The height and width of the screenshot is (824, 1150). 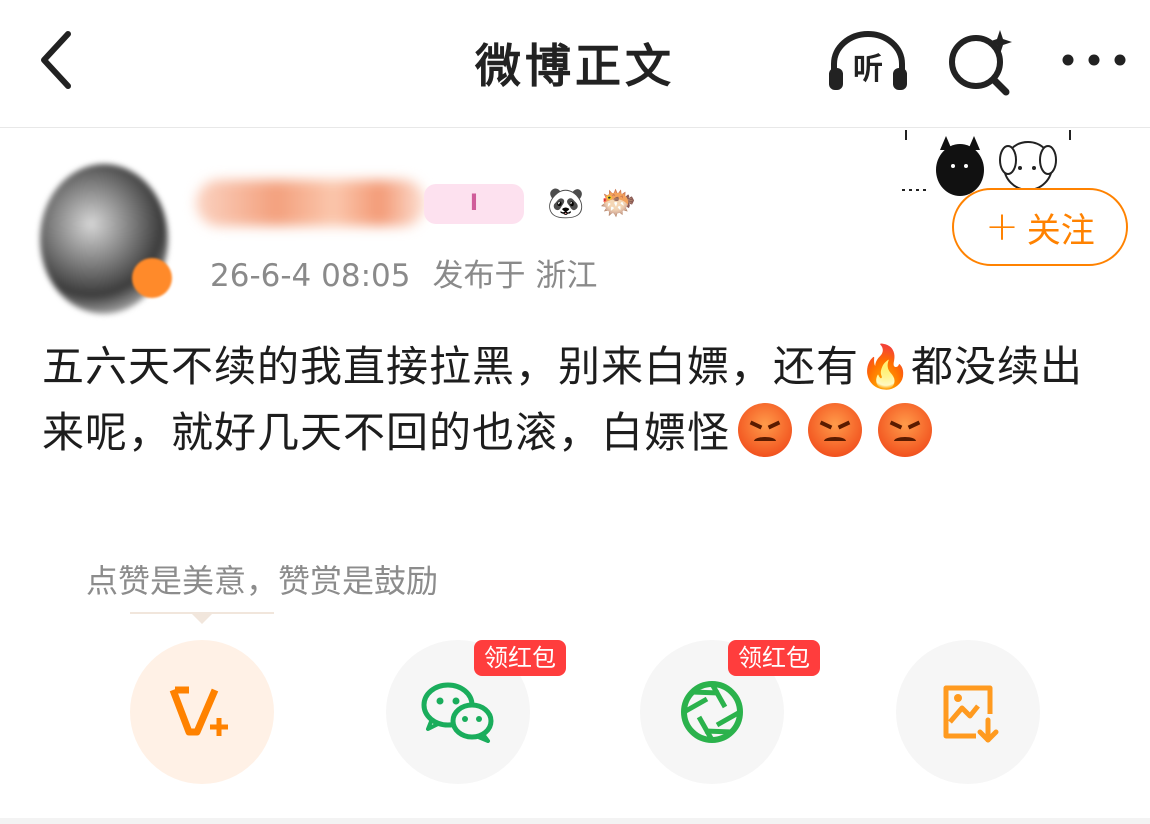 What do you see at coordinates (1060, 230) in the screenshot?
I see `follow-label: 关注` at bounding box center [1060, 230].